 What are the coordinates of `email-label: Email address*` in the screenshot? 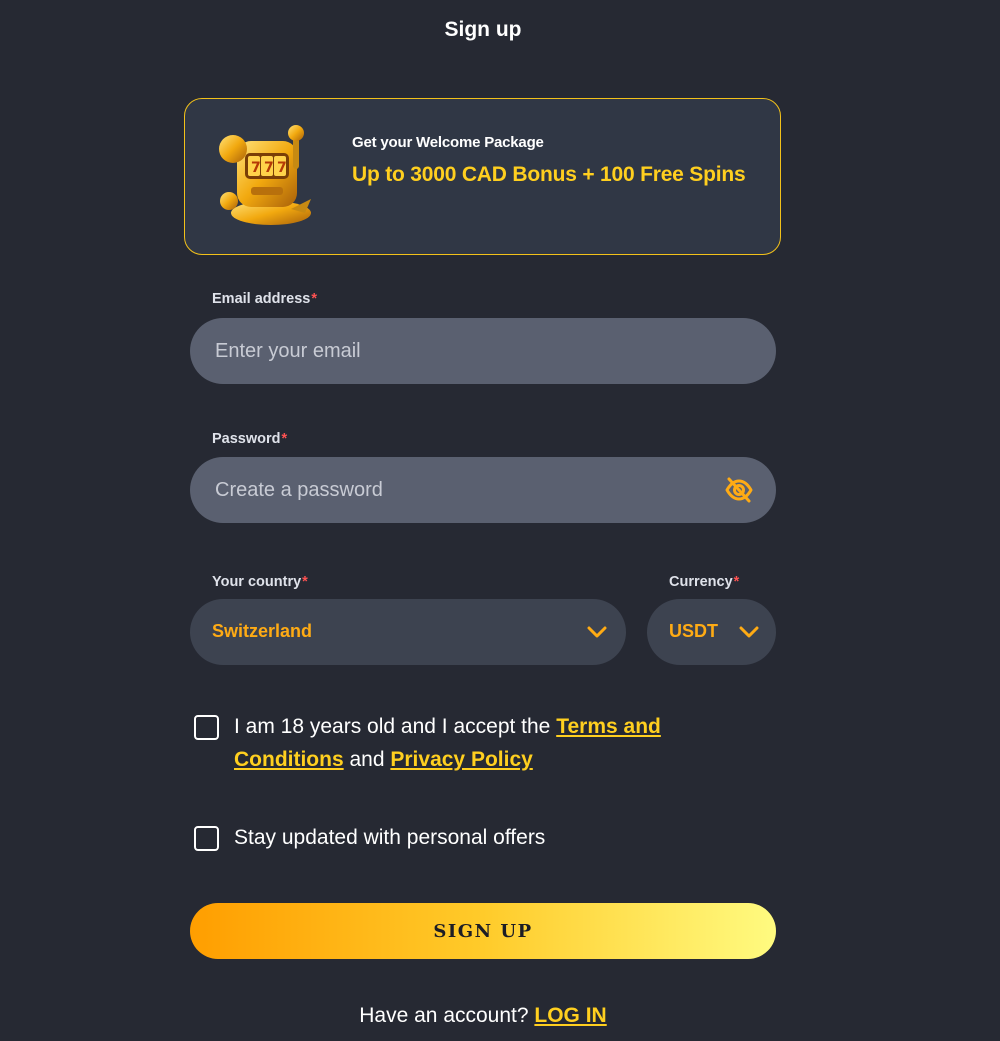 It's located at (264, 299).